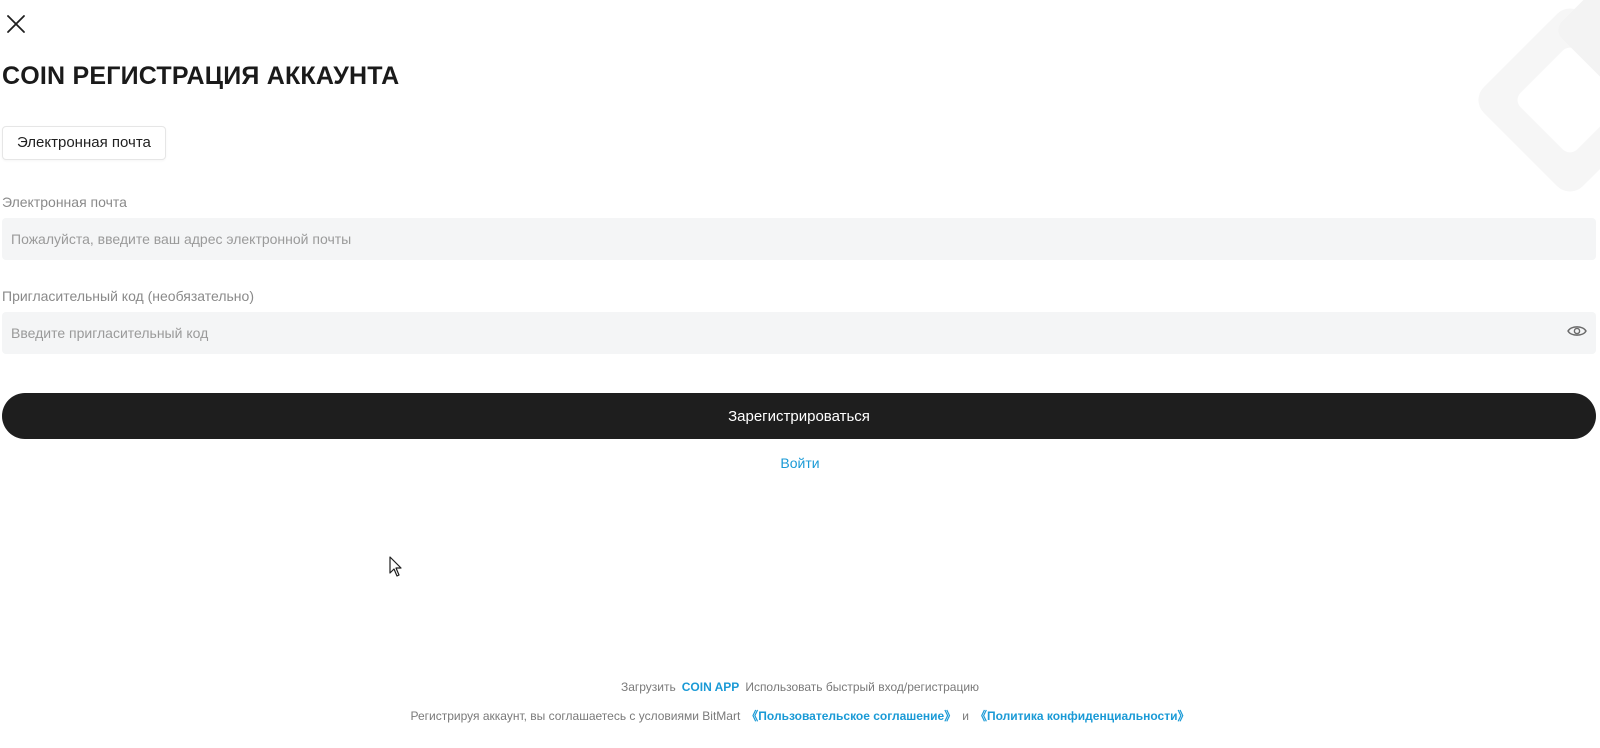 This screenshot has height=748, width=1600. What do you see at coordinates (1539, 96) in the screenshot?
I see `logo-watermark-icon` at bounding box center [1539, 96].